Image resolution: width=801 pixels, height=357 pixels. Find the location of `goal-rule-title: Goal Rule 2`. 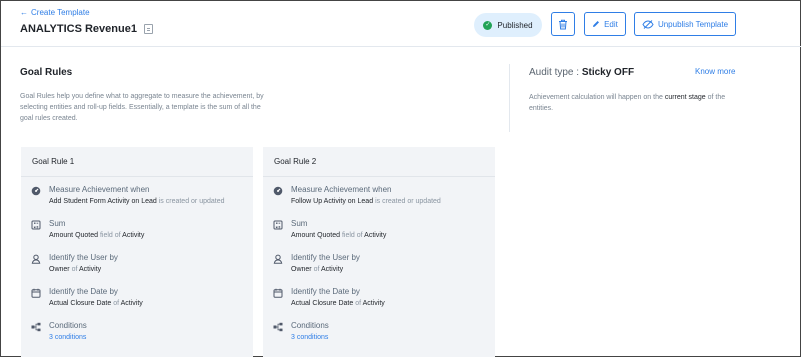

goal-rule-title: Goal Rule 2 is located at coordinates (379, 162).